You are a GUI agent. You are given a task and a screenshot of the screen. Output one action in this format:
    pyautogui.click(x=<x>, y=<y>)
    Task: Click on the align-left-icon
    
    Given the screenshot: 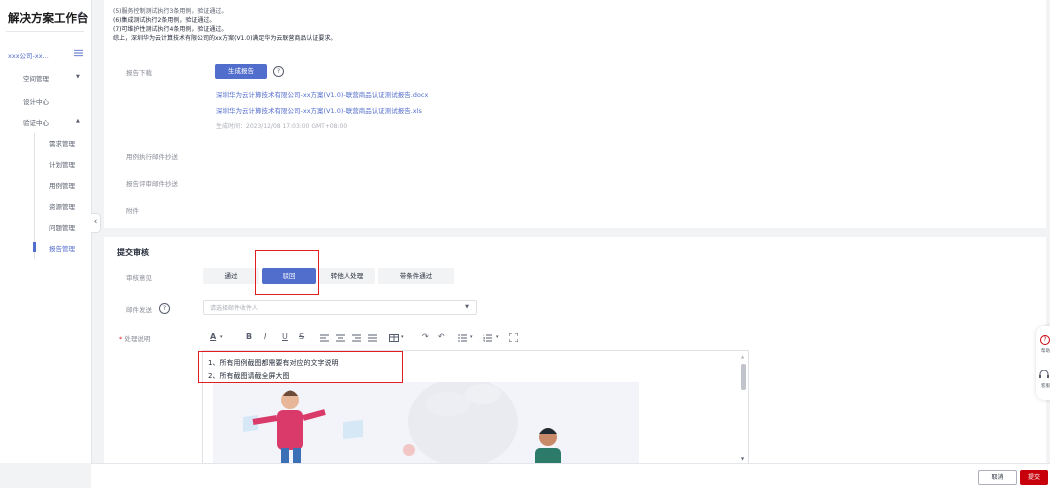 What is the action you would take?
    pyautogui.click(x=324, y=338)
    